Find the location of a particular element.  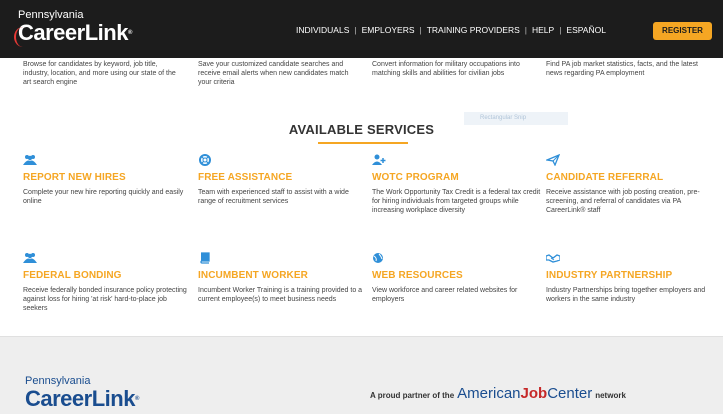

paper-plane-icon is located at coordinates (553, 160).